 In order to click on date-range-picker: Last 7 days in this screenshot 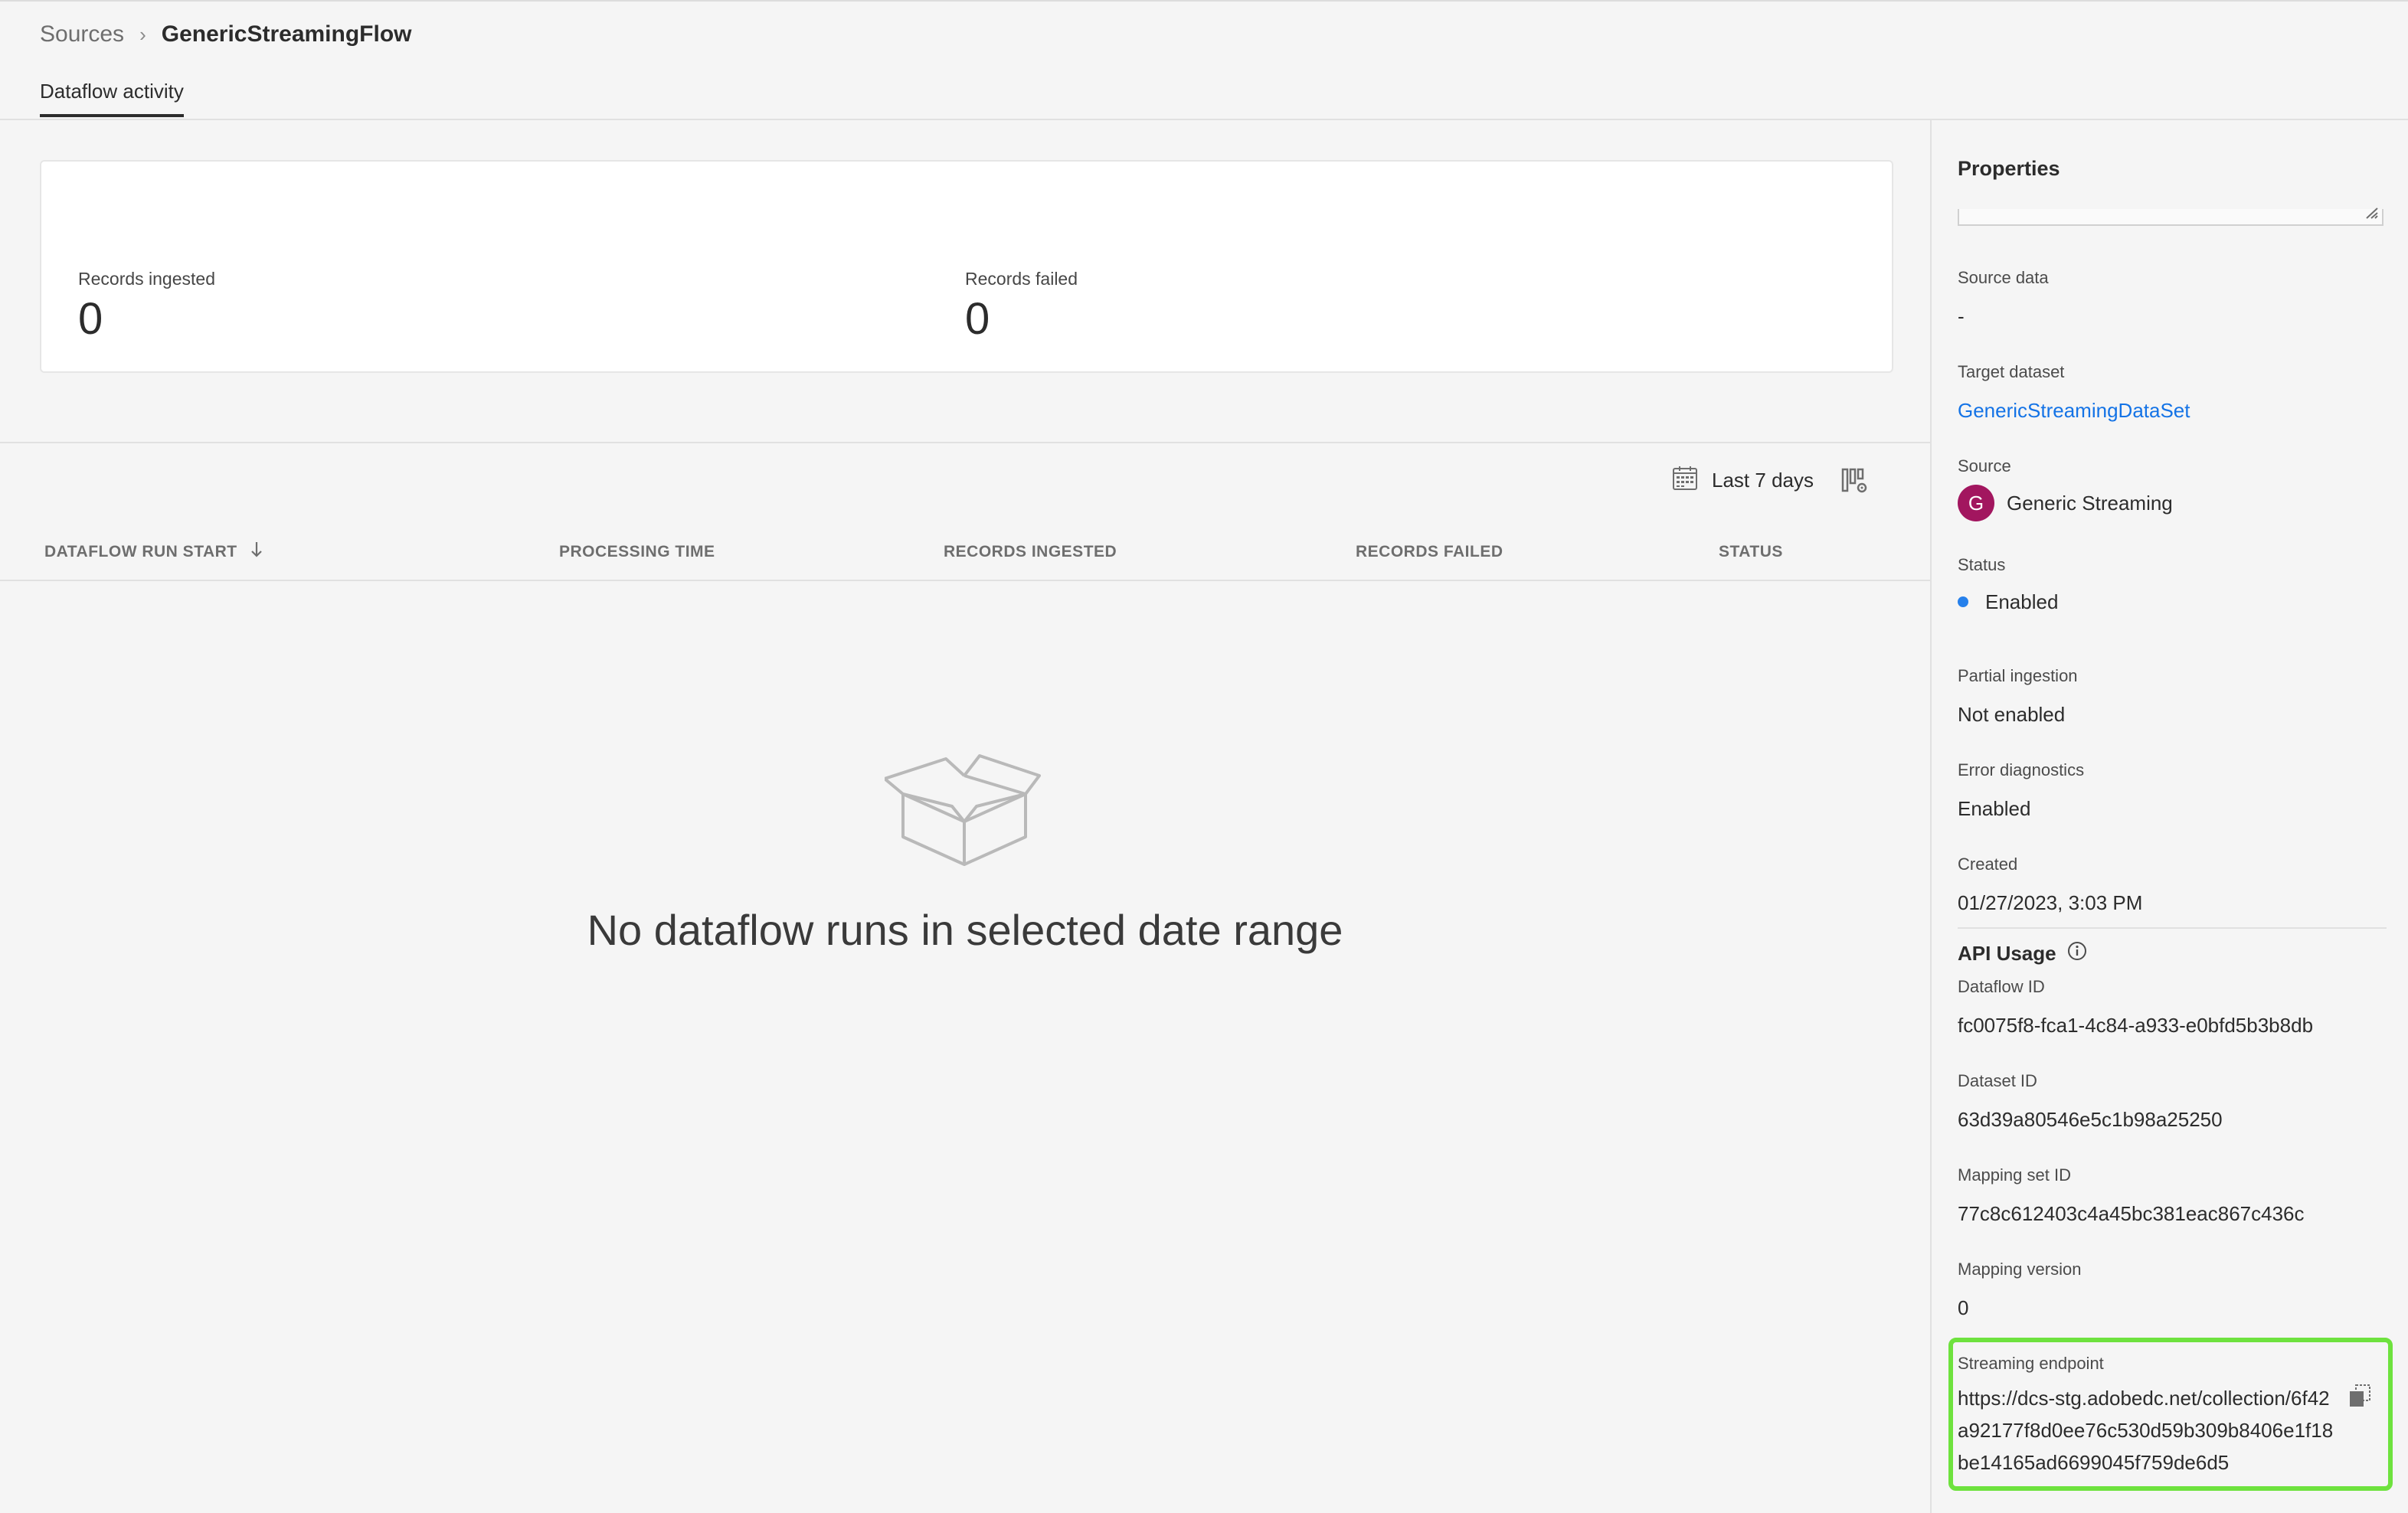, I will do `click(1743, 480)`.